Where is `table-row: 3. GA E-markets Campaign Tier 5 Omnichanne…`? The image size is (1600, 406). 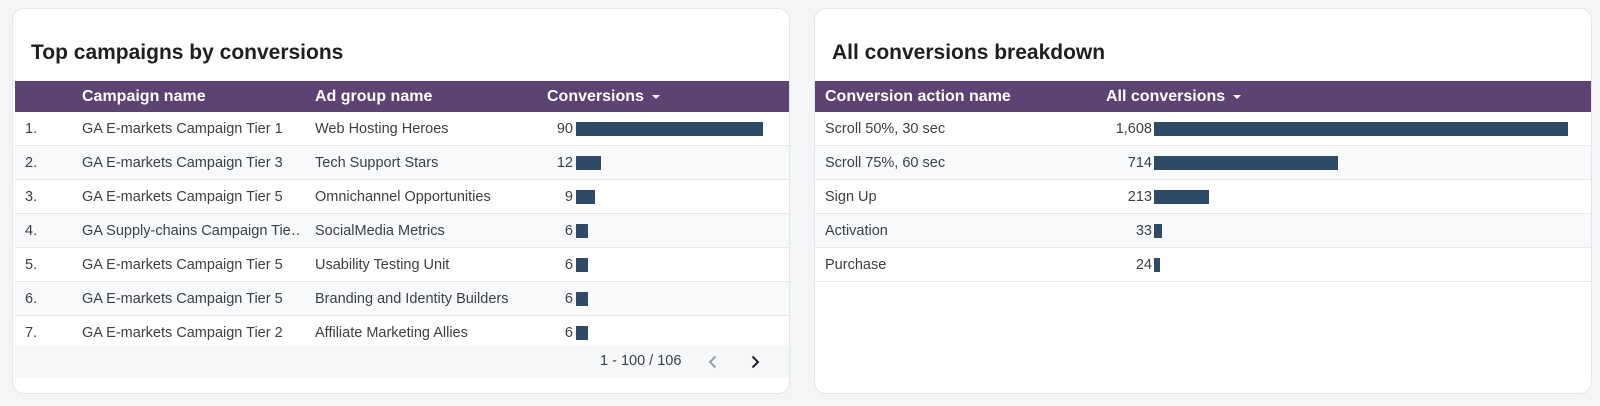
table-row: 3. GA E-markets Campaign Tier 5 Omnichanne… is located at coordinates (402, 197).